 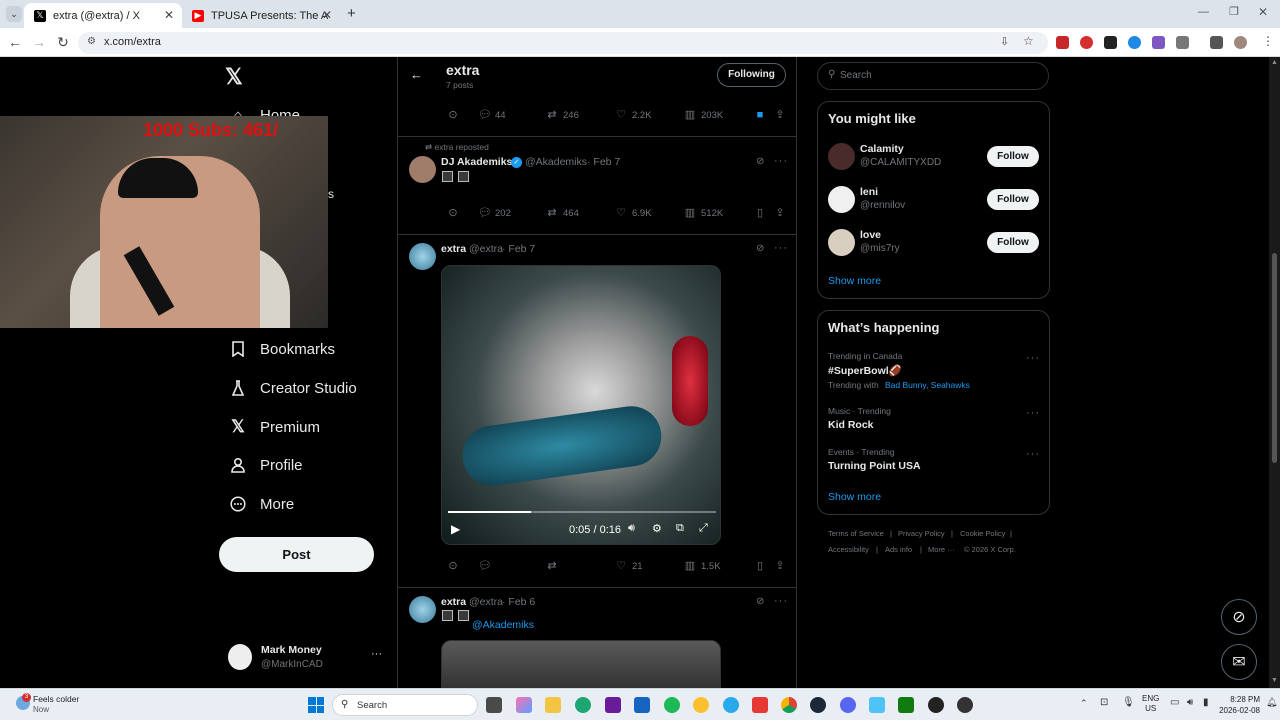 What do you see at coordinates (633, 213) in the screenshot?
I see `like-button: ♡ 6.9K` at bounding box center [633, 213].